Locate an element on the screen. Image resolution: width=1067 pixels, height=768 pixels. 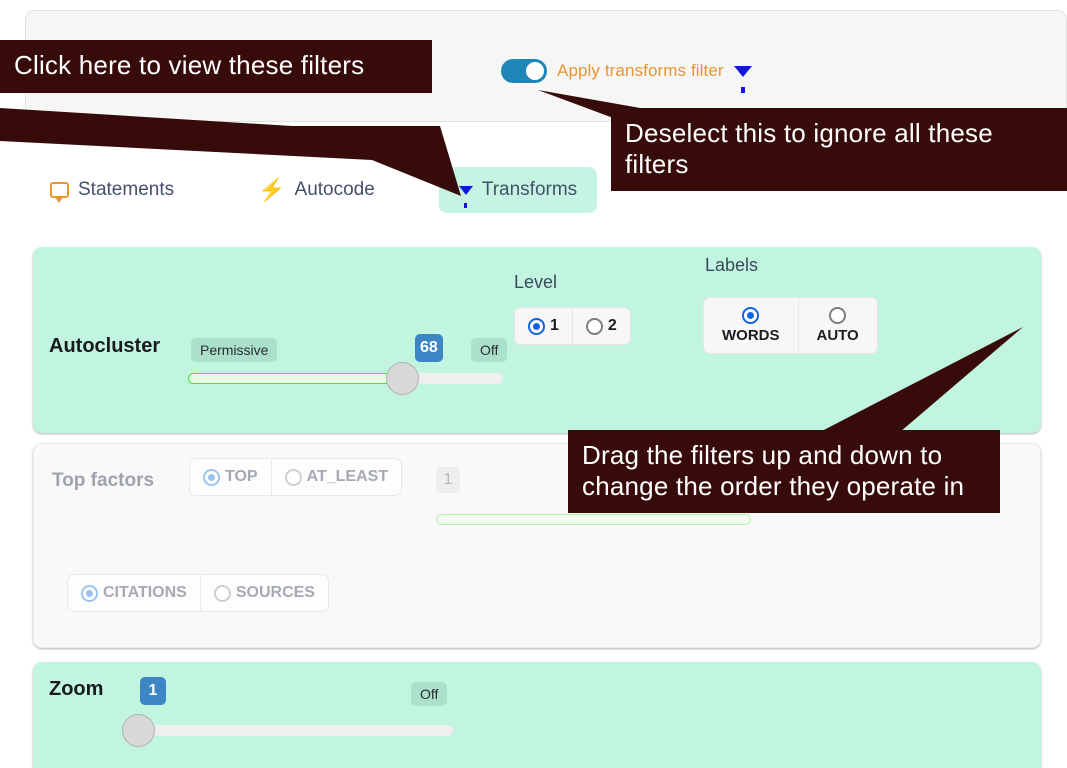
top-factors-mode-group: TOP AT_LEAST is located at coordinates (296, 477).